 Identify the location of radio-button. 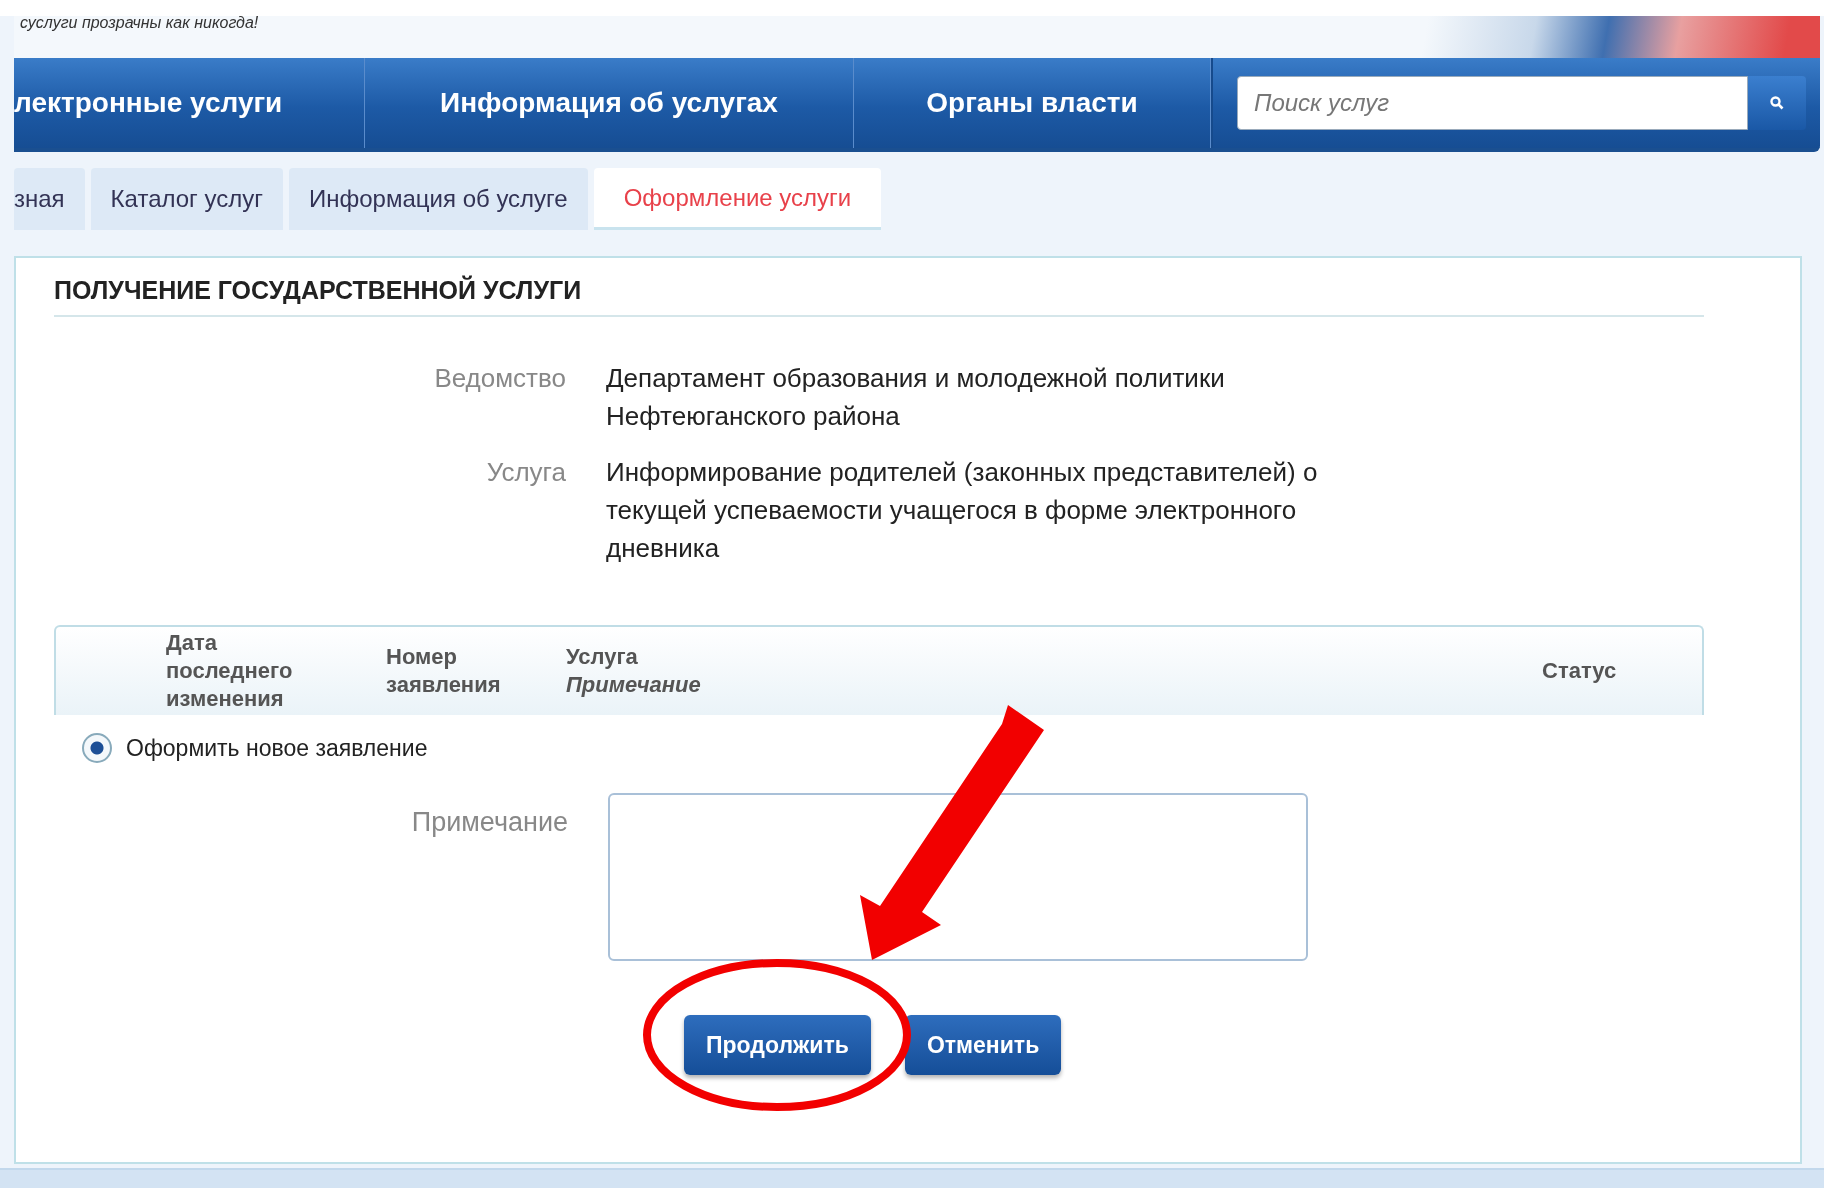
(97, 748).